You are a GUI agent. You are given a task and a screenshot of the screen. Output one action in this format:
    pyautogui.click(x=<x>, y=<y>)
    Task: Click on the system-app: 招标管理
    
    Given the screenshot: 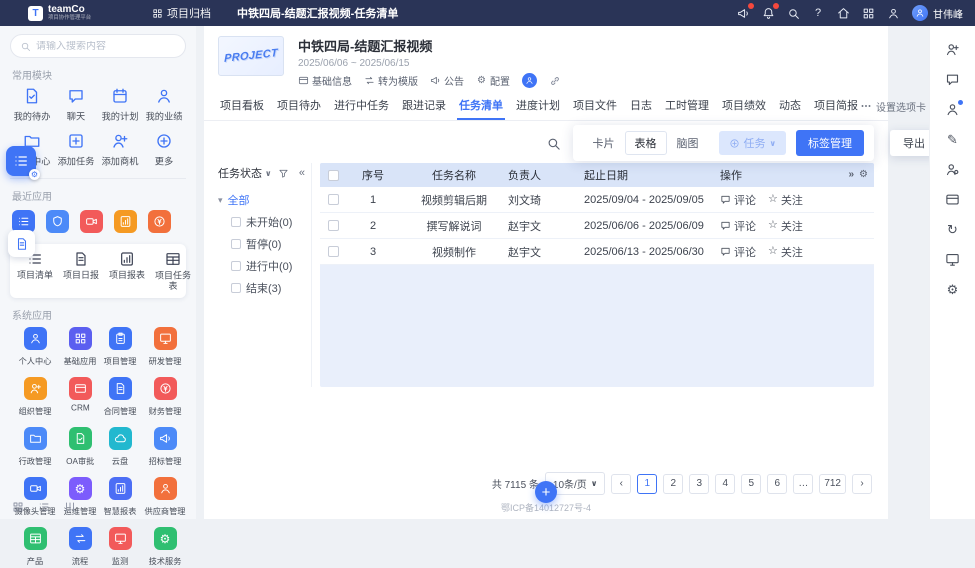 What is the action you would take?
    pyautogui.click(x=165, y=447)
    